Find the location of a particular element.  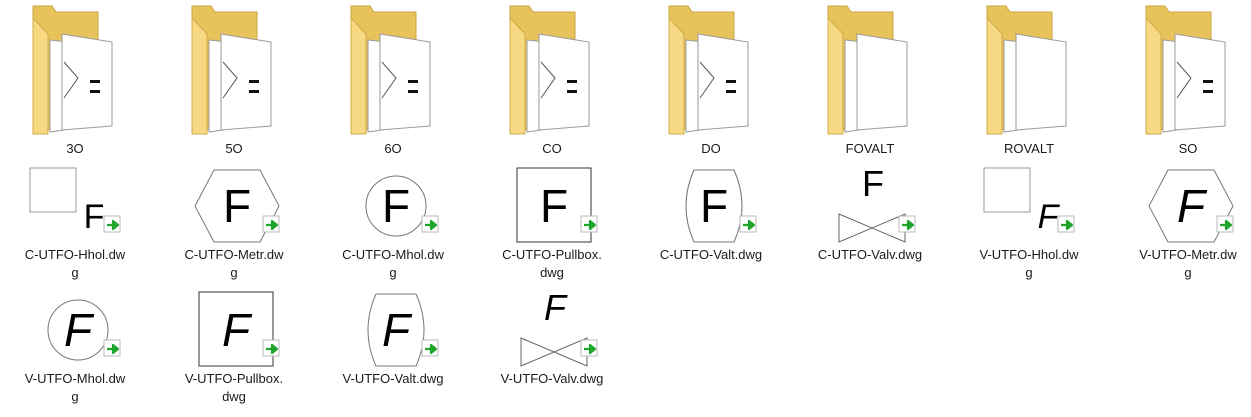

dwg-file-item: F C-UTFO-Mhol.dw g is located at coordinates (393, 223).